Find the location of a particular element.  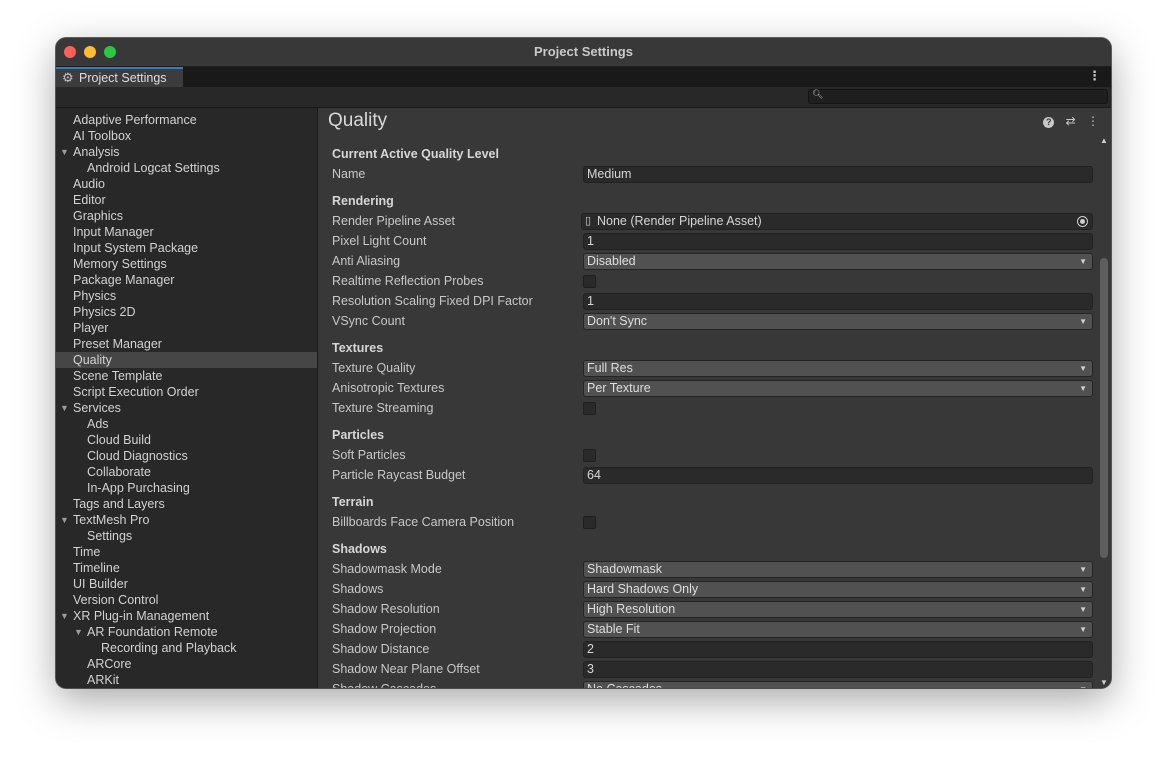

sidebar-item-cloud-build: Cloud Build is located at coordinates (186, 440).